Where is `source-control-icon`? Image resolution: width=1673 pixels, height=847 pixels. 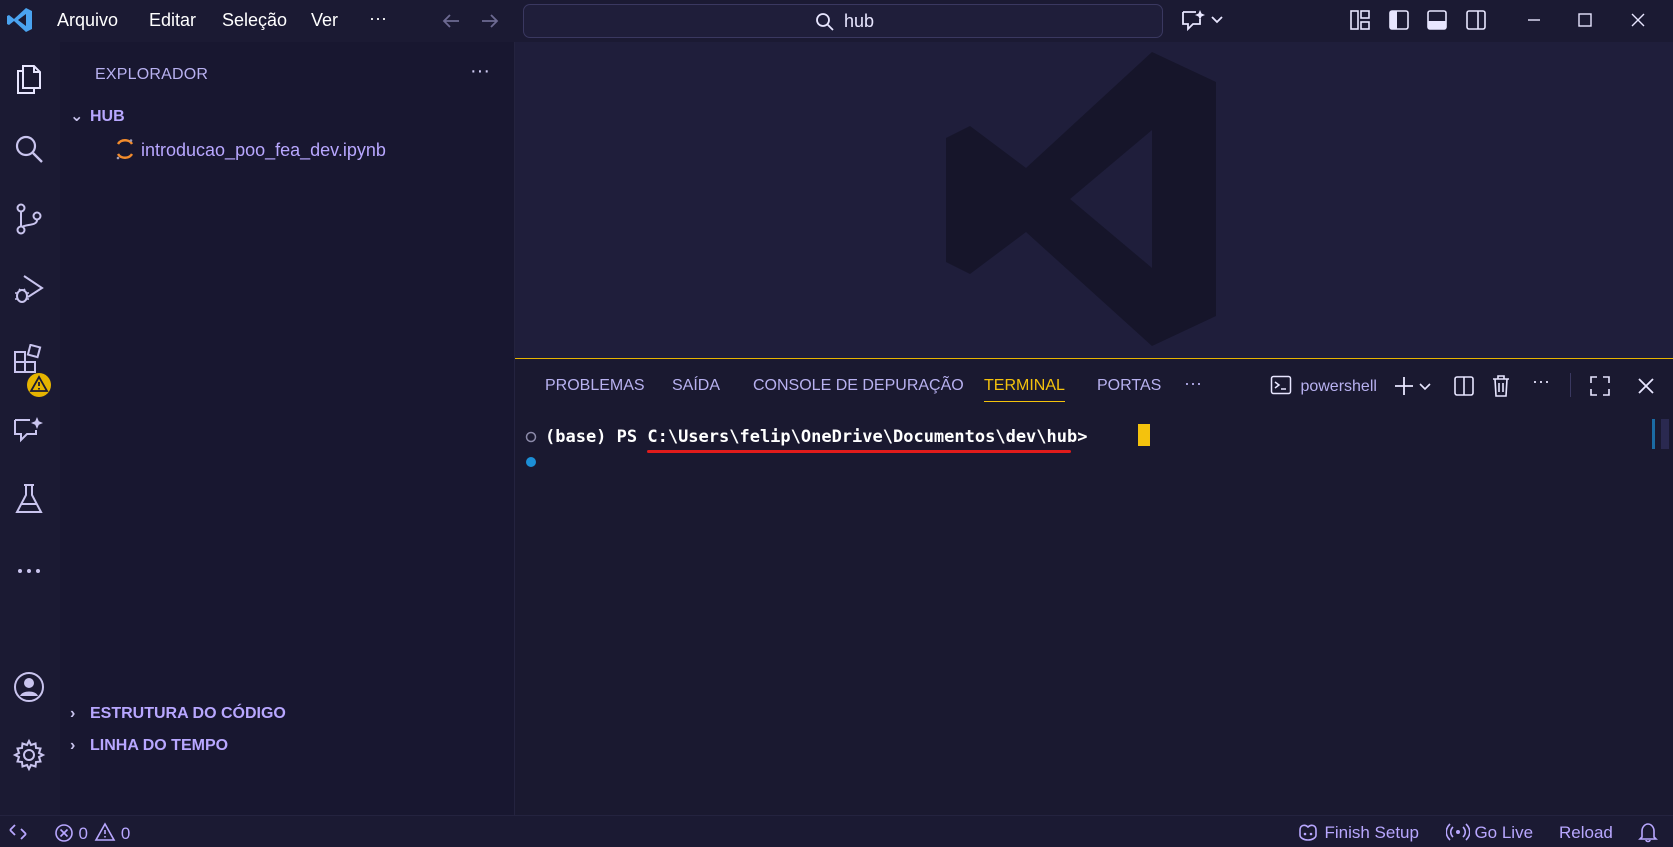
source-control-icon is located at coordinates (29, 219).